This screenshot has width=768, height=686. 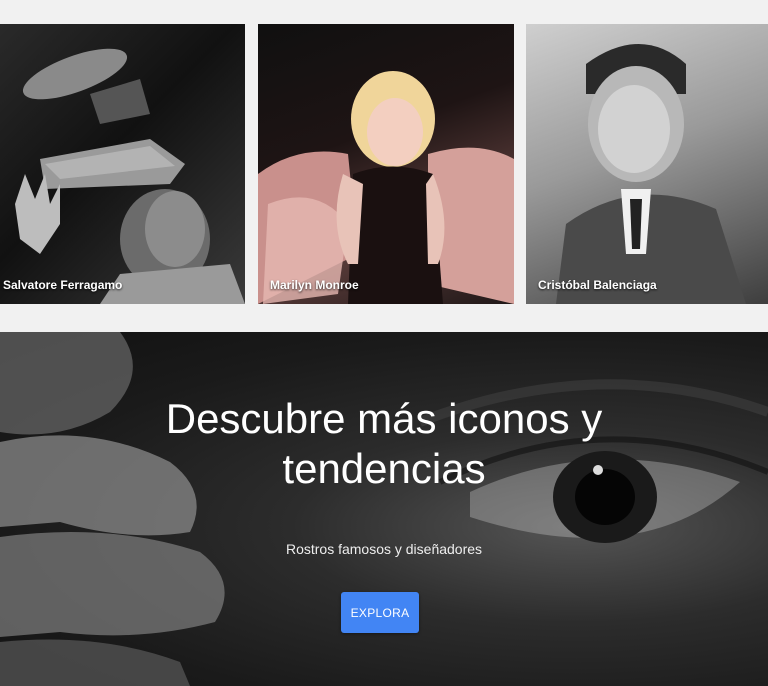 I want to click on banner-title: Descubre más iconos y tendencias, so click(x=384, y=444).